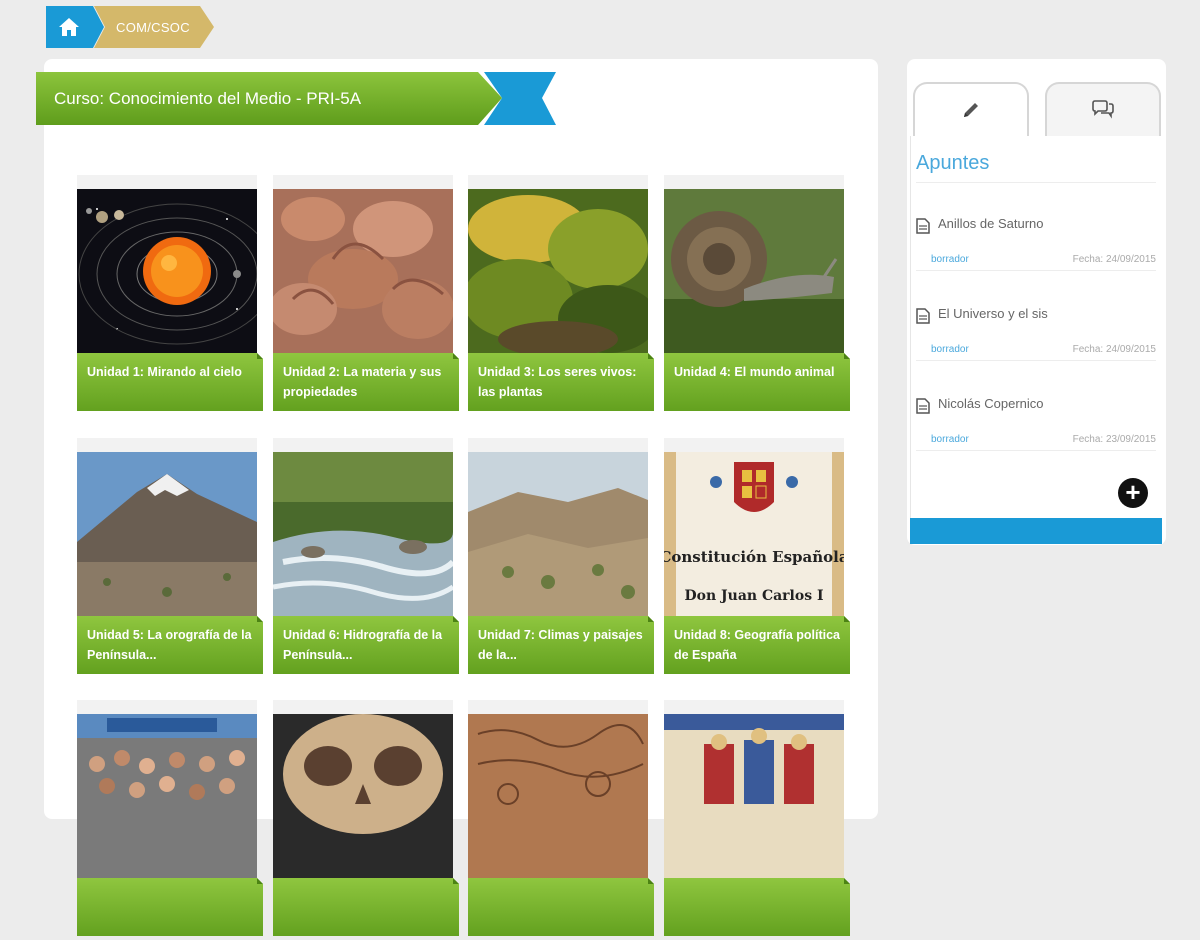  I want to click on plus-icon: +, so click(1133, 492).